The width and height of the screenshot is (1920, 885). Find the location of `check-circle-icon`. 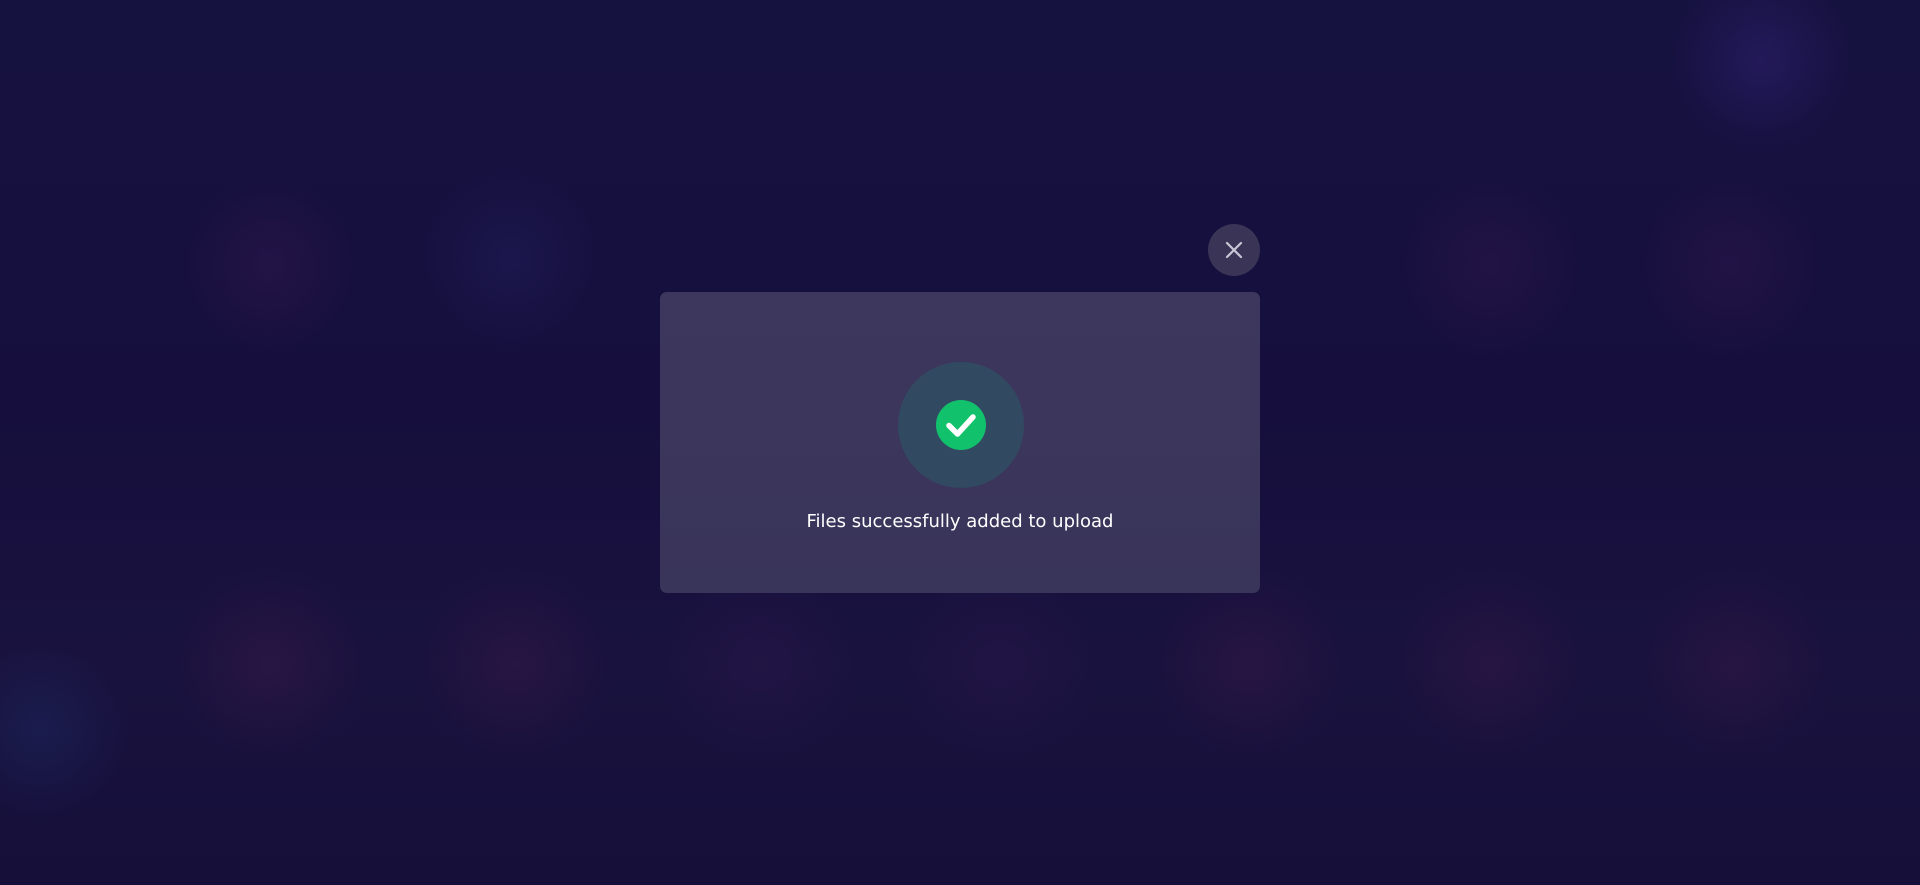

check-circle-icon is located at coordinates (961, 425).